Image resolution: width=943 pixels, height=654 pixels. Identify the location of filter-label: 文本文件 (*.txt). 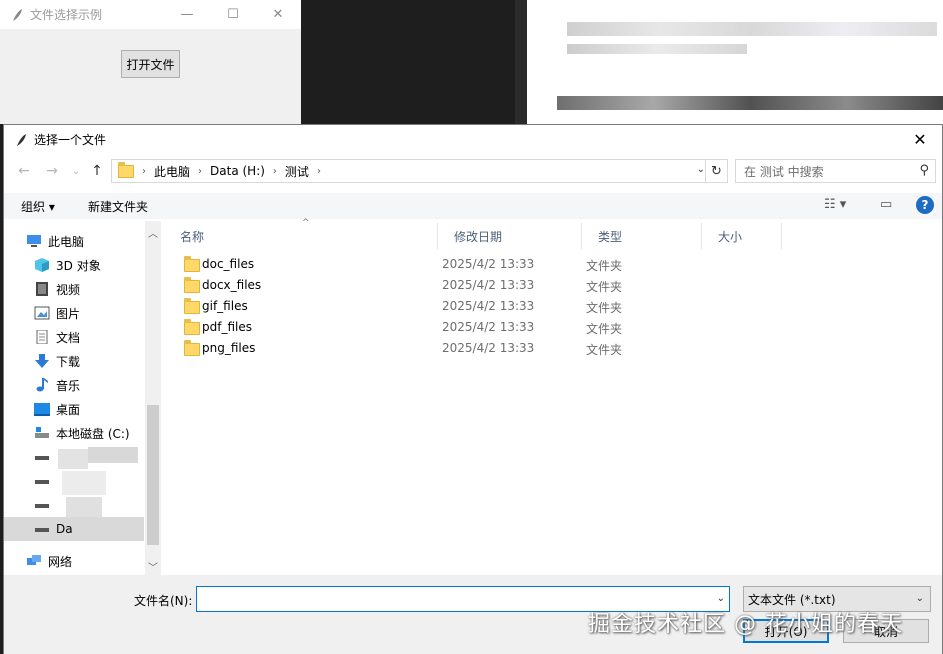
(792, 599).